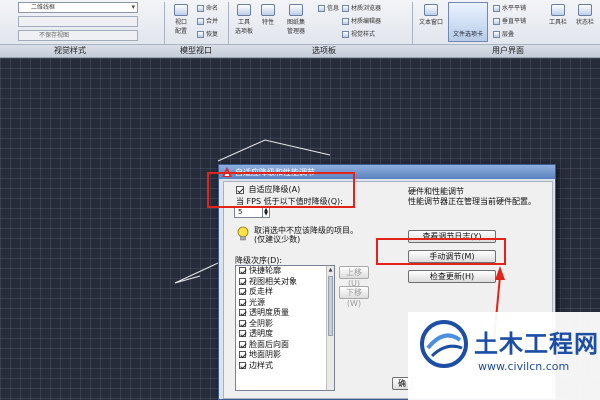 The width and height of the screenshot is (600, 400). What do you see at coordinates (524, 366) in the screenshot?
I see `watermark-url: www.civilcn.com` at bounding box center [524, 366].